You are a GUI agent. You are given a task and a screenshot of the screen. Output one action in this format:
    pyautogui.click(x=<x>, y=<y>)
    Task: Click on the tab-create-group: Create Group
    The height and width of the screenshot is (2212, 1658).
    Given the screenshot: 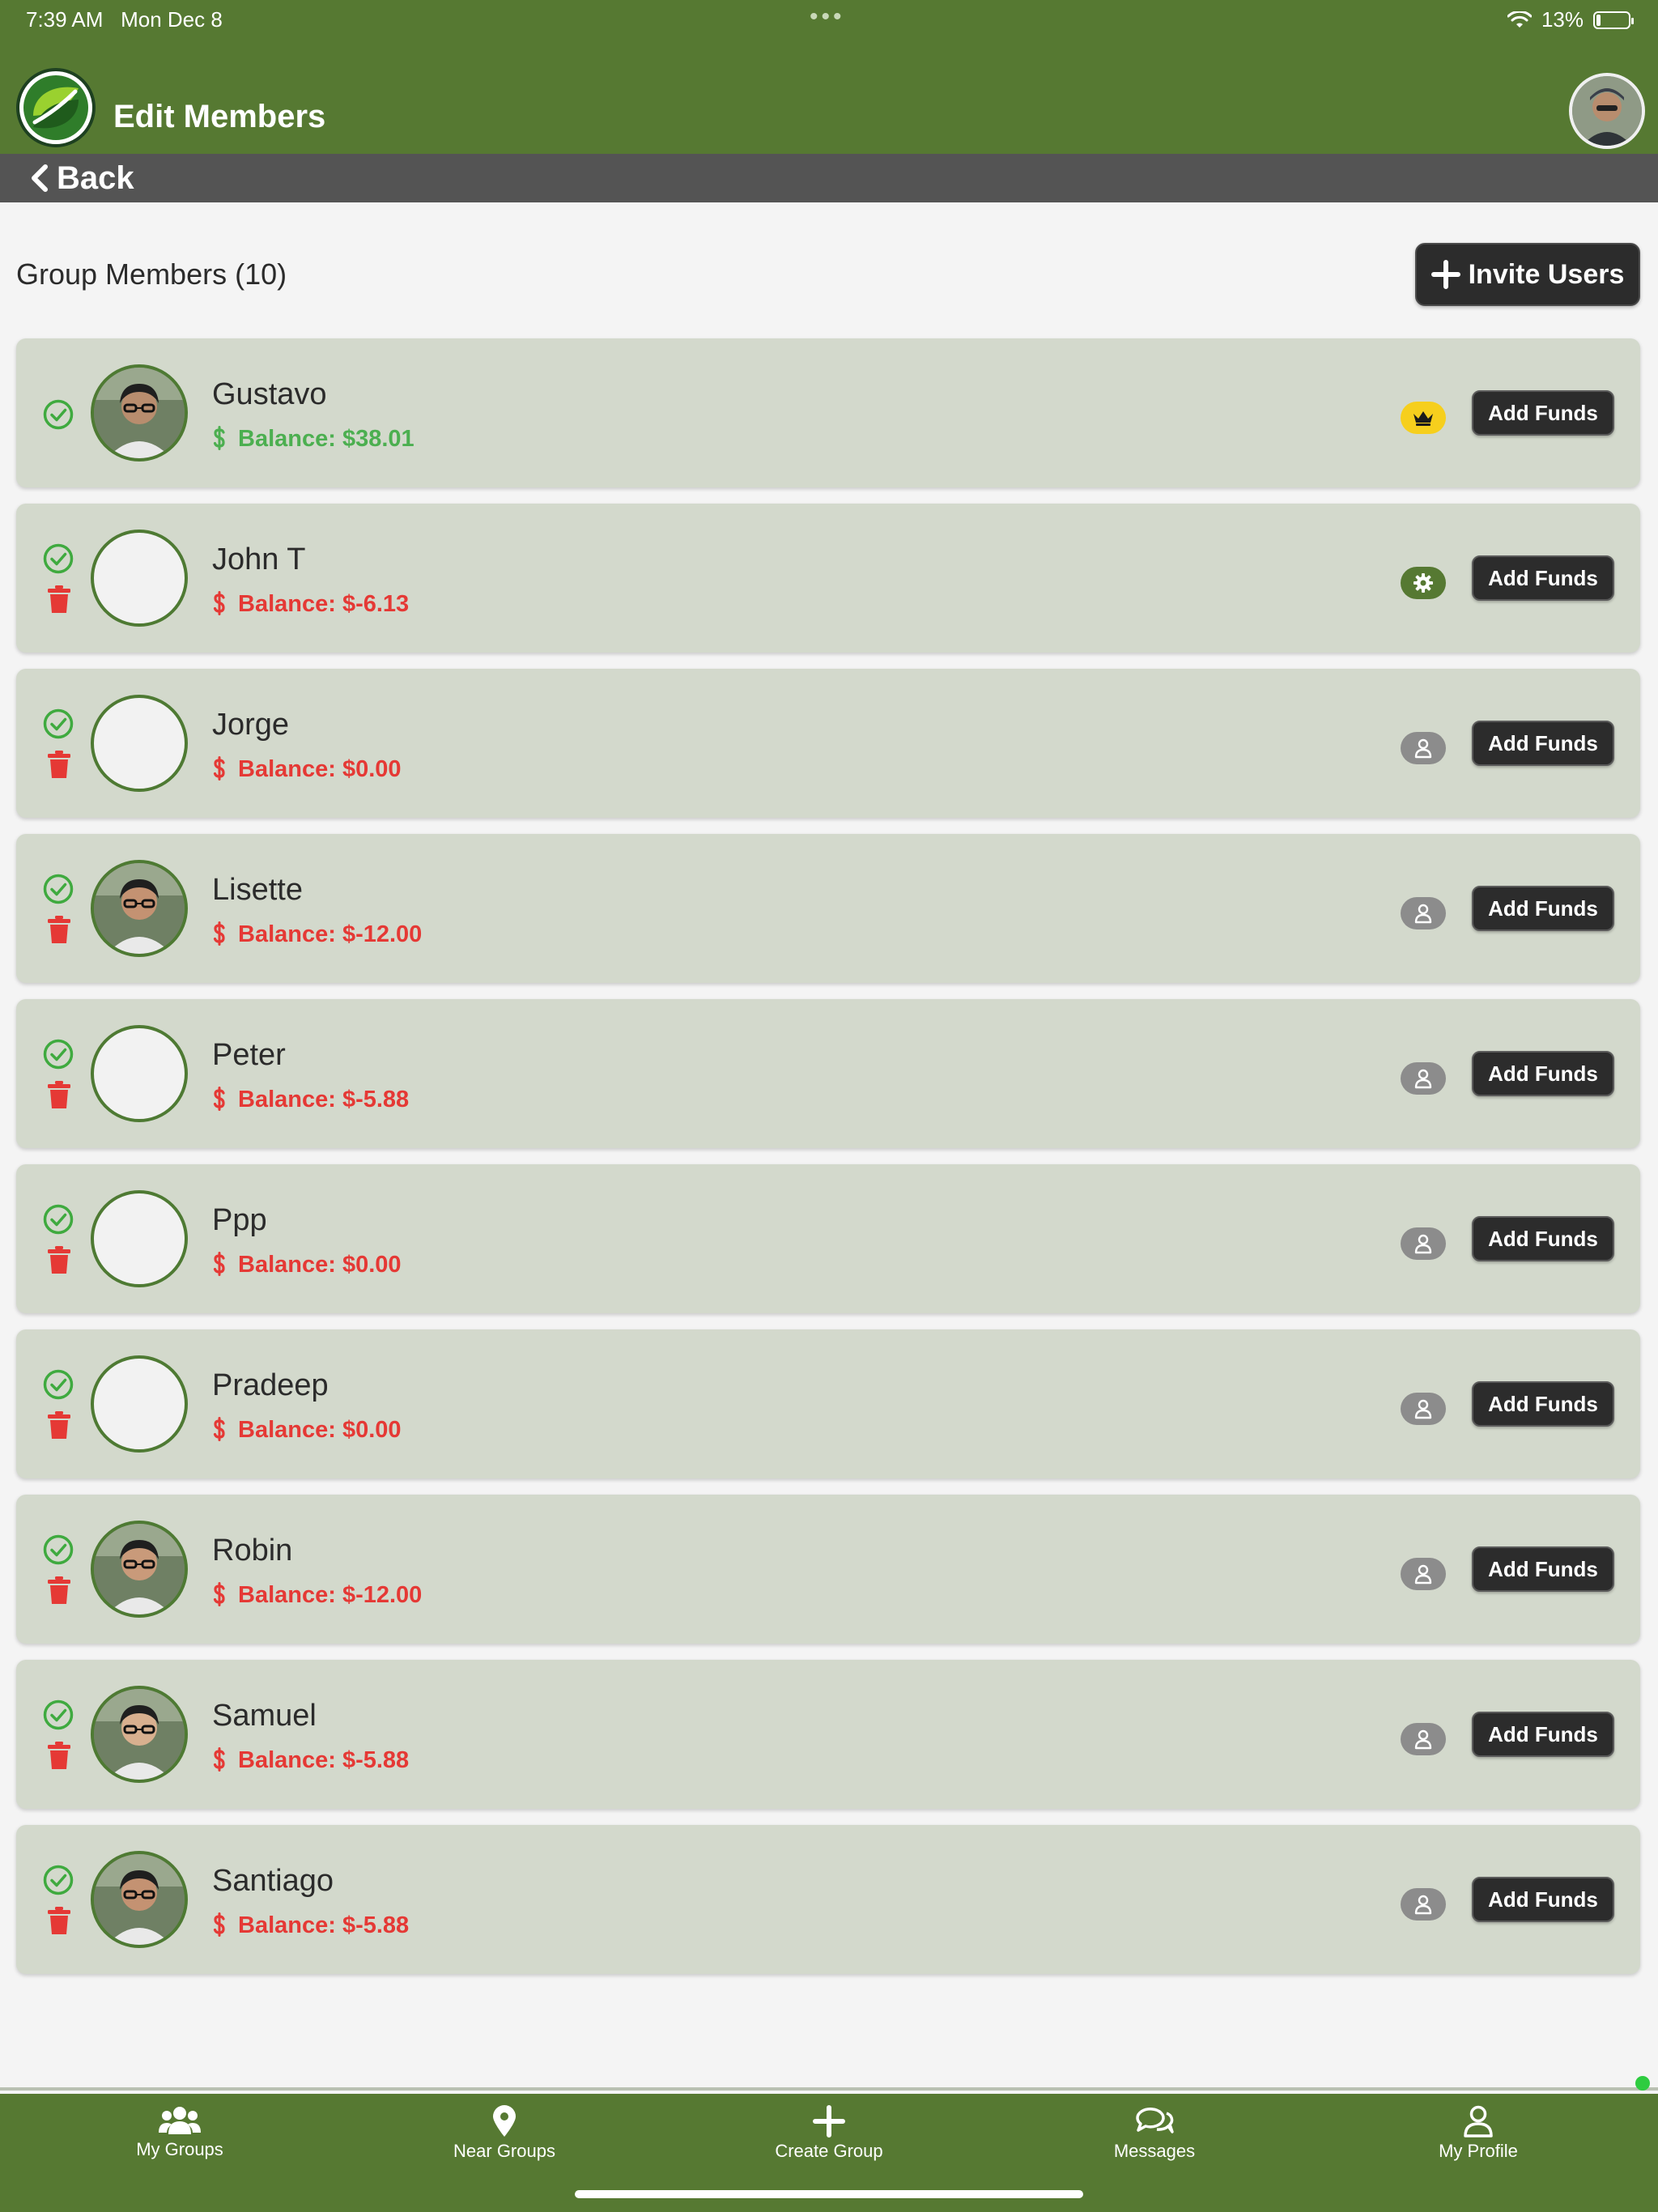 What is the action you would take?
    pyautogui.click(x=829, y=2133)
    